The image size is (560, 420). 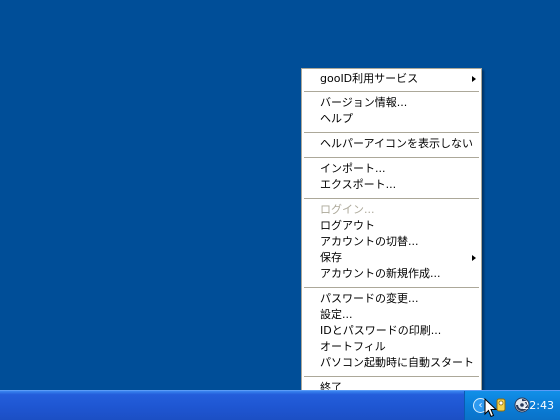 I want to click on menu-item-autostart: パソコン起動時に自動スタート, so click(x=391, y=363).